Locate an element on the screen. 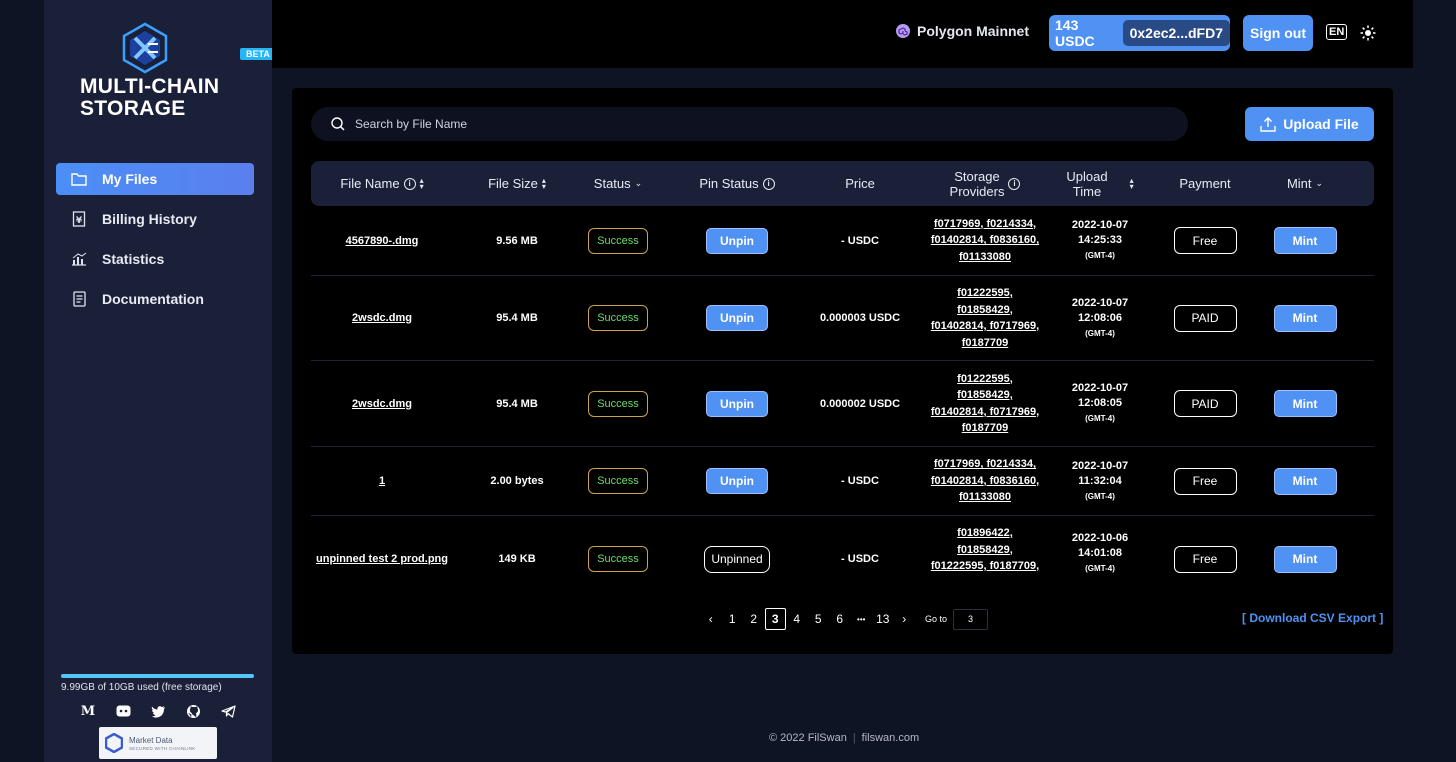 The height and width of the screenshot is (762, 1456). sidebar-item-billing-history: ¥ Billing History is located at coordinates (155, 219).